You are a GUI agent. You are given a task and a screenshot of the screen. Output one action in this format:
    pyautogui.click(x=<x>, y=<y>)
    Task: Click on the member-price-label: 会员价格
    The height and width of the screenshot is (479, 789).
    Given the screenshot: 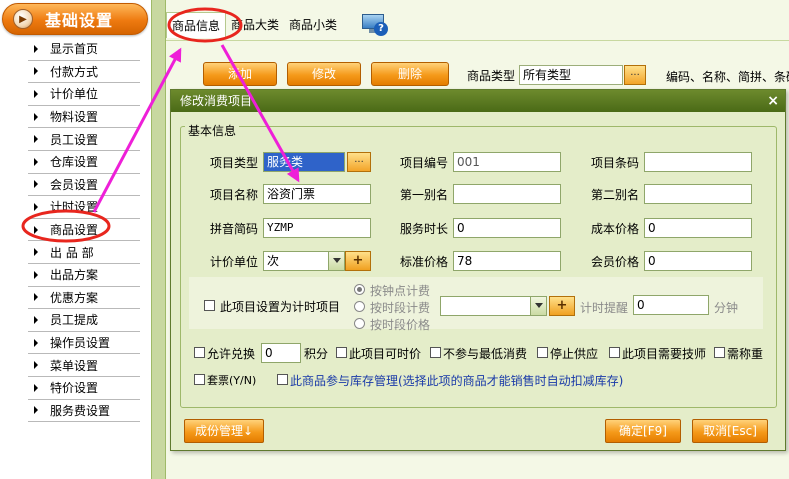 What is the action you would take?
    pyautogui.click(x=615, y=262)
    